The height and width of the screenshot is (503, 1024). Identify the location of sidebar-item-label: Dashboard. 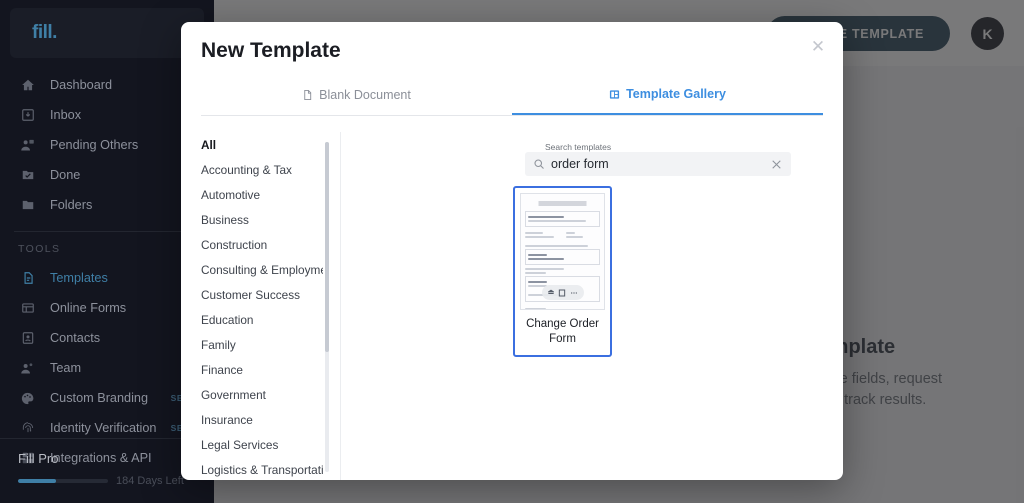
(81, 85).